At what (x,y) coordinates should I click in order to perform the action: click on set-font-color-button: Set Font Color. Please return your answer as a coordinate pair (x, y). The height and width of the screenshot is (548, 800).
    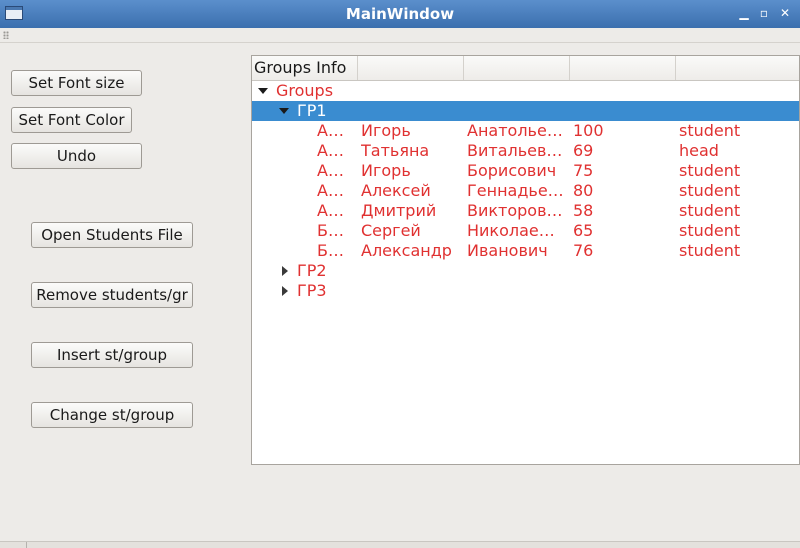
    Looking at the image, I should click on (71, 120).